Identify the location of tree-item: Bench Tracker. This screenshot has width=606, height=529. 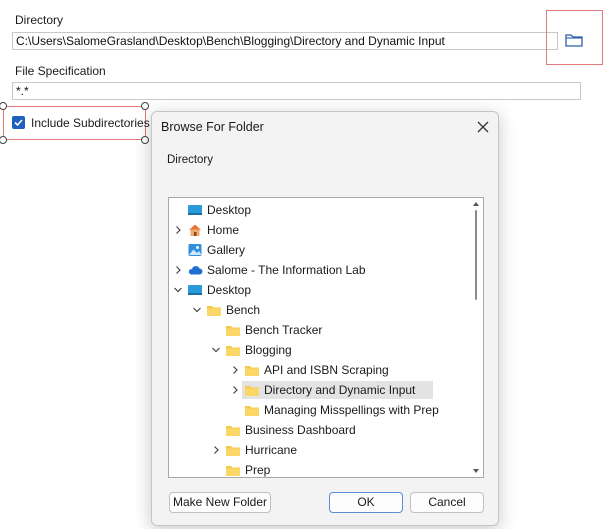
(318, 330).